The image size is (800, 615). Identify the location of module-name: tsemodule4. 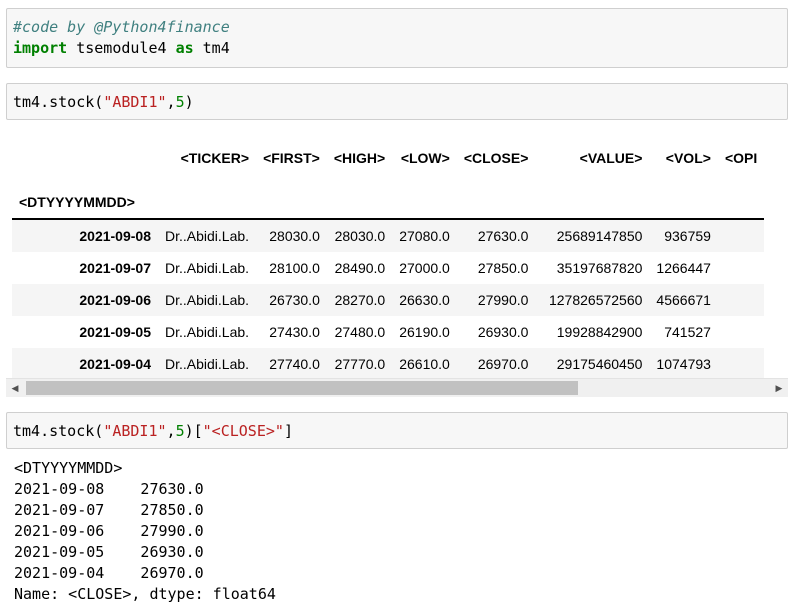
(121, 48).